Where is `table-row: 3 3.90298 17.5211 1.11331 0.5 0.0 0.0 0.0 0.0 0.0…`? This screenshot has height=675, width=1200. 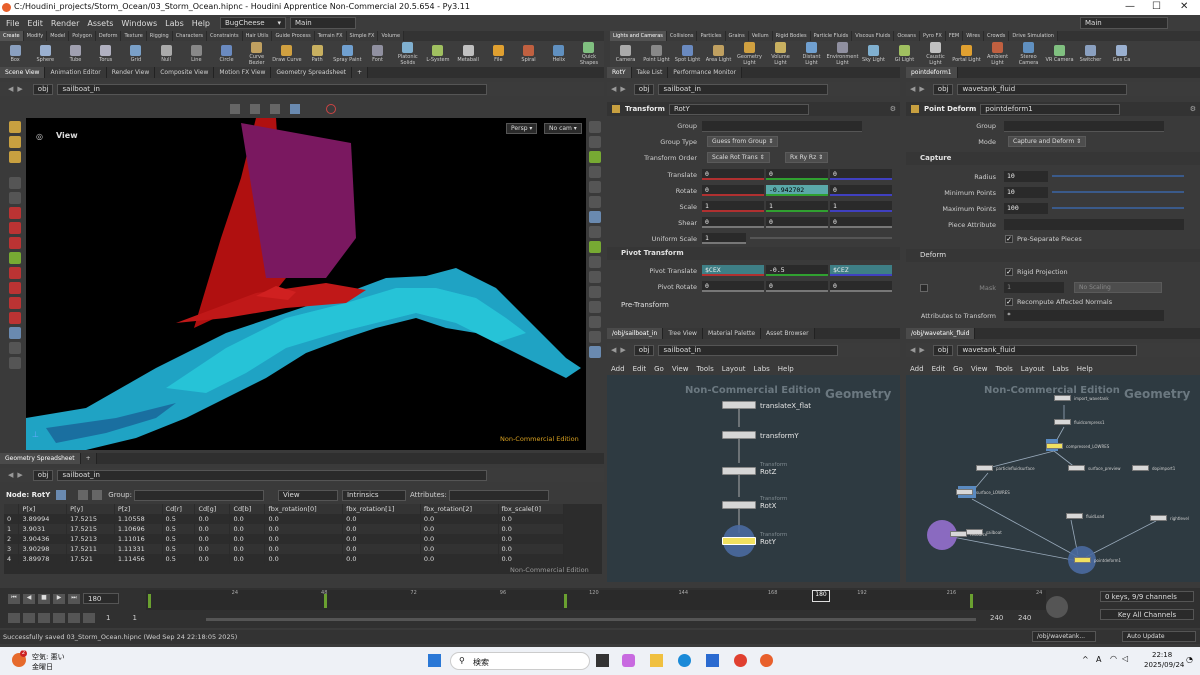
table-row: 3 3.90298 17.5211 1.11331 0.5 0.0 0.0 0.0 0.0 0.0… is located at coordinates (284, 549).